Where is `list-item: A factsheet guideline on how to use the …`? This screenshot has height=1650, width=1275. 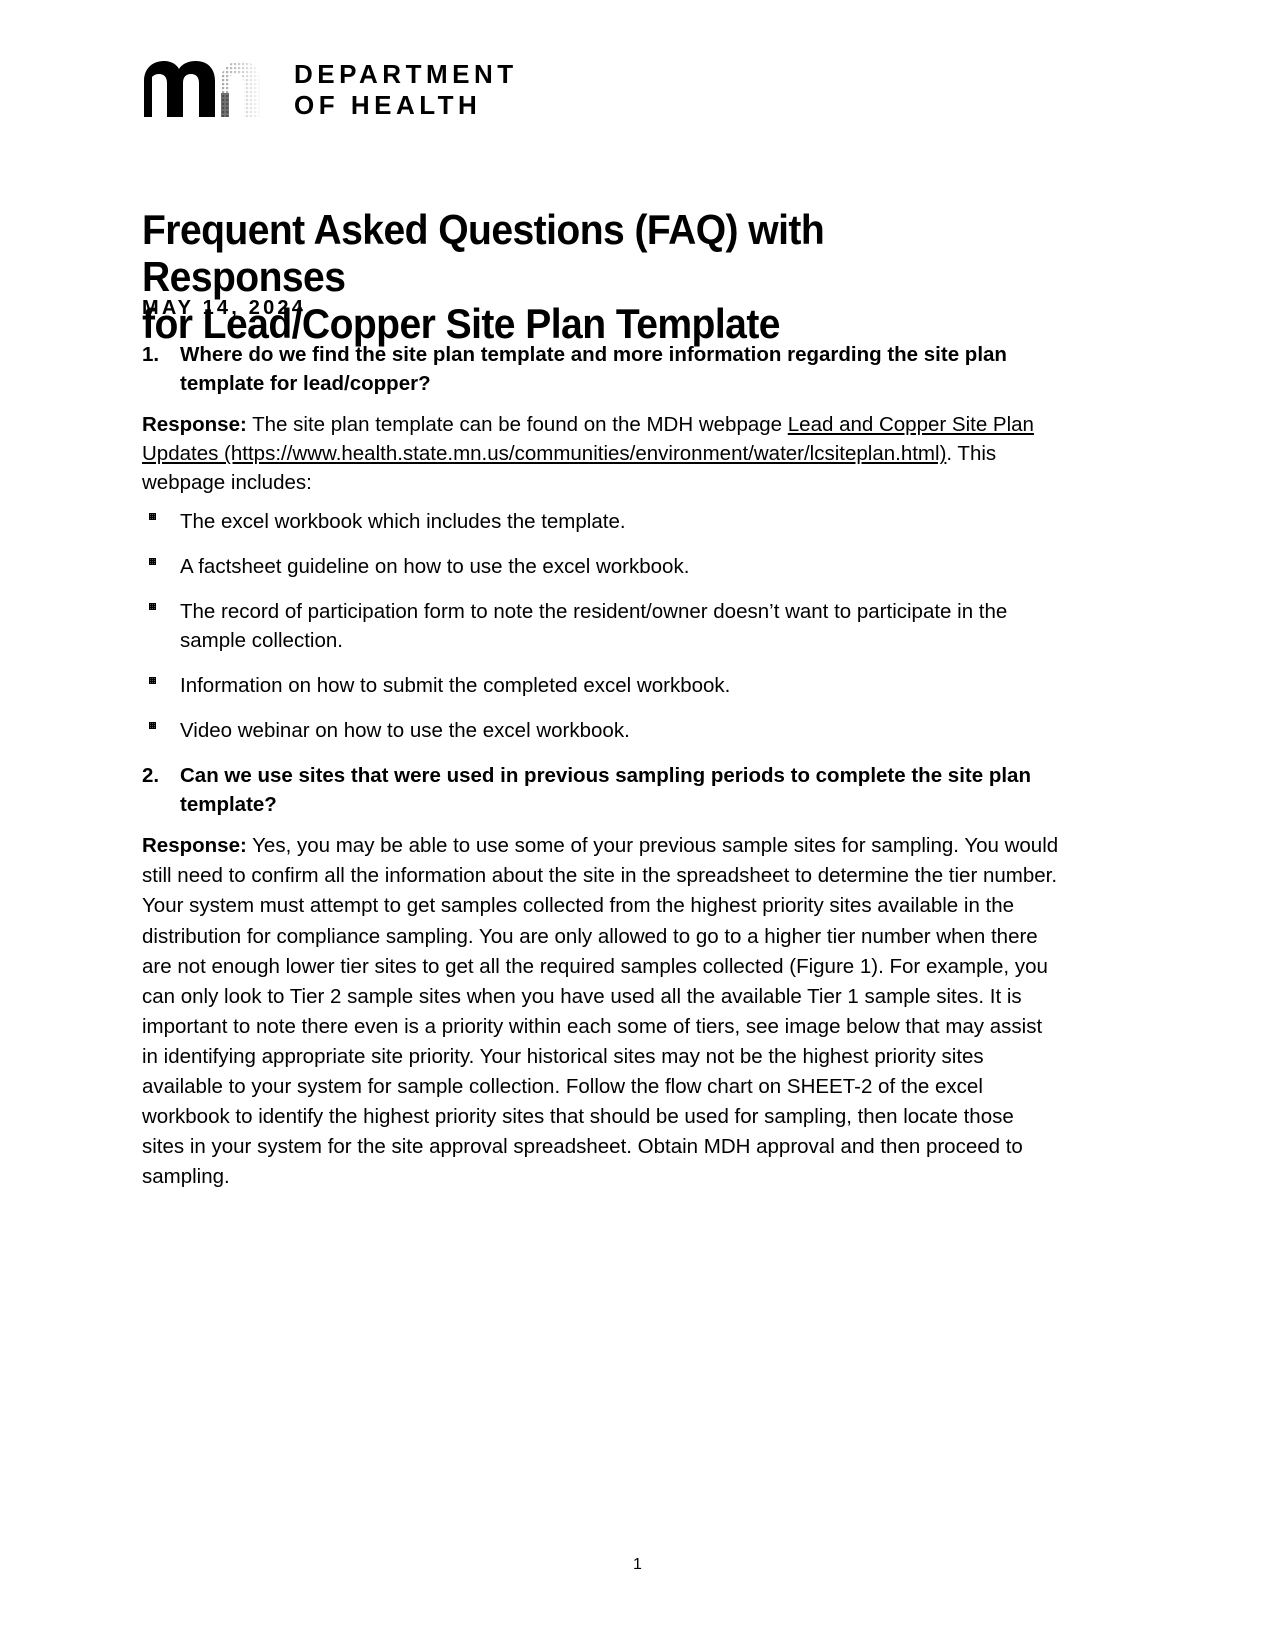
list-item: A factsheet guideline on how to use the … is located at coordinates (601, 566).